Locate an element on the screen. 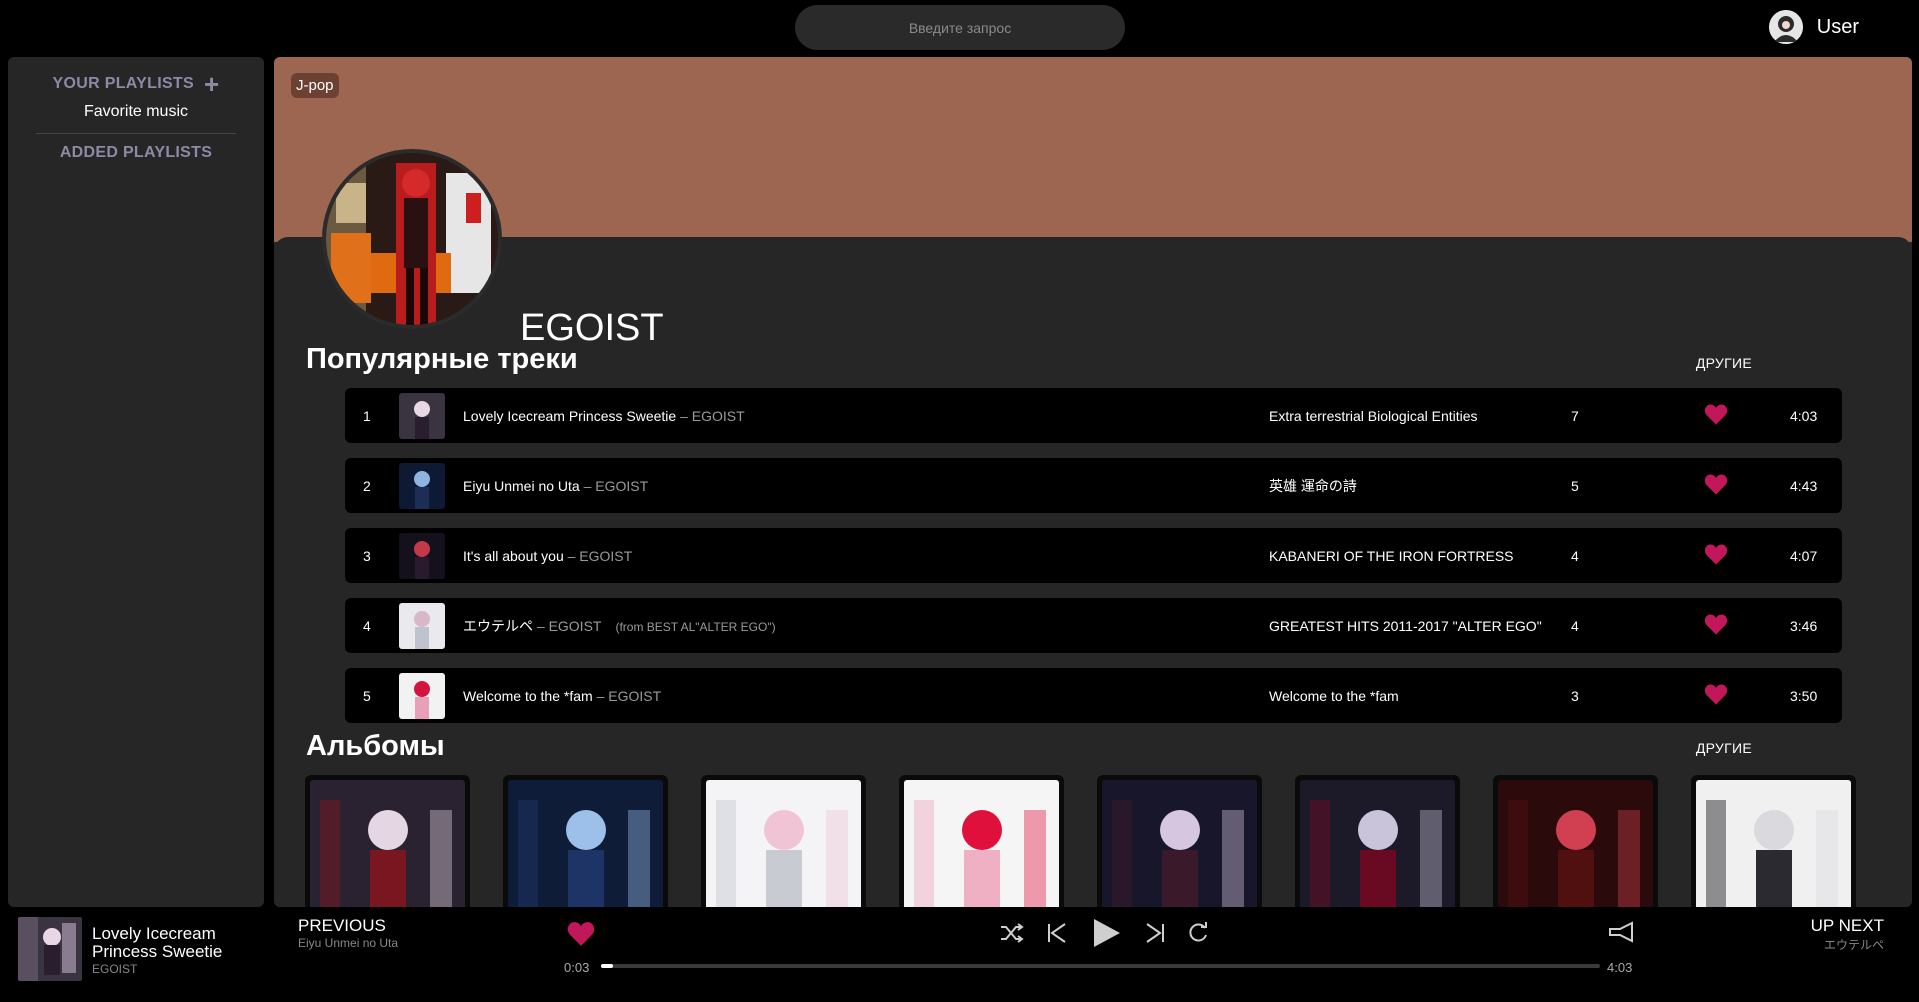 The height and width of the screenshot is (1002, 1919). track-title-text: エウテルペ is located at coordinates (498, 626).